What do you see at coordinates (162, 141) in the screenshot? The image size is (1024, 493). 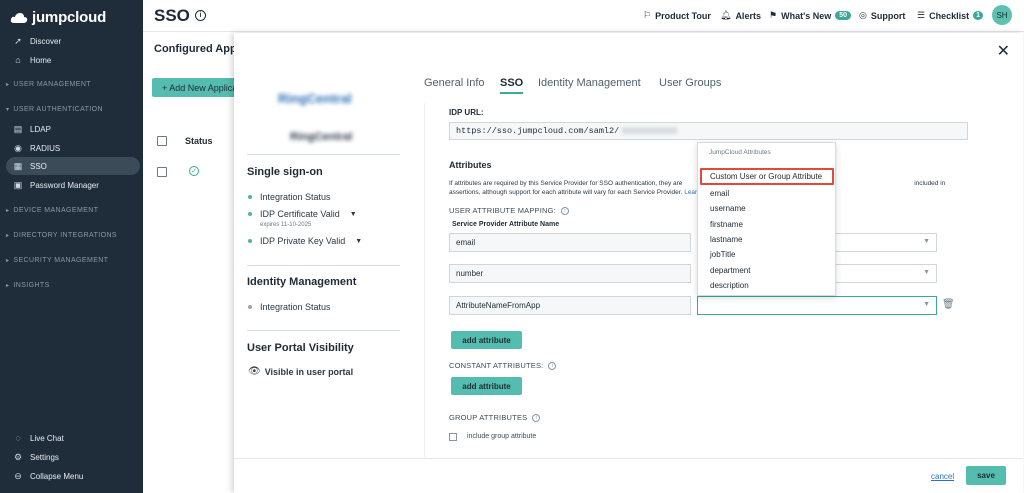 I see `select-all-checkbox` at bounding box center [162, 141].